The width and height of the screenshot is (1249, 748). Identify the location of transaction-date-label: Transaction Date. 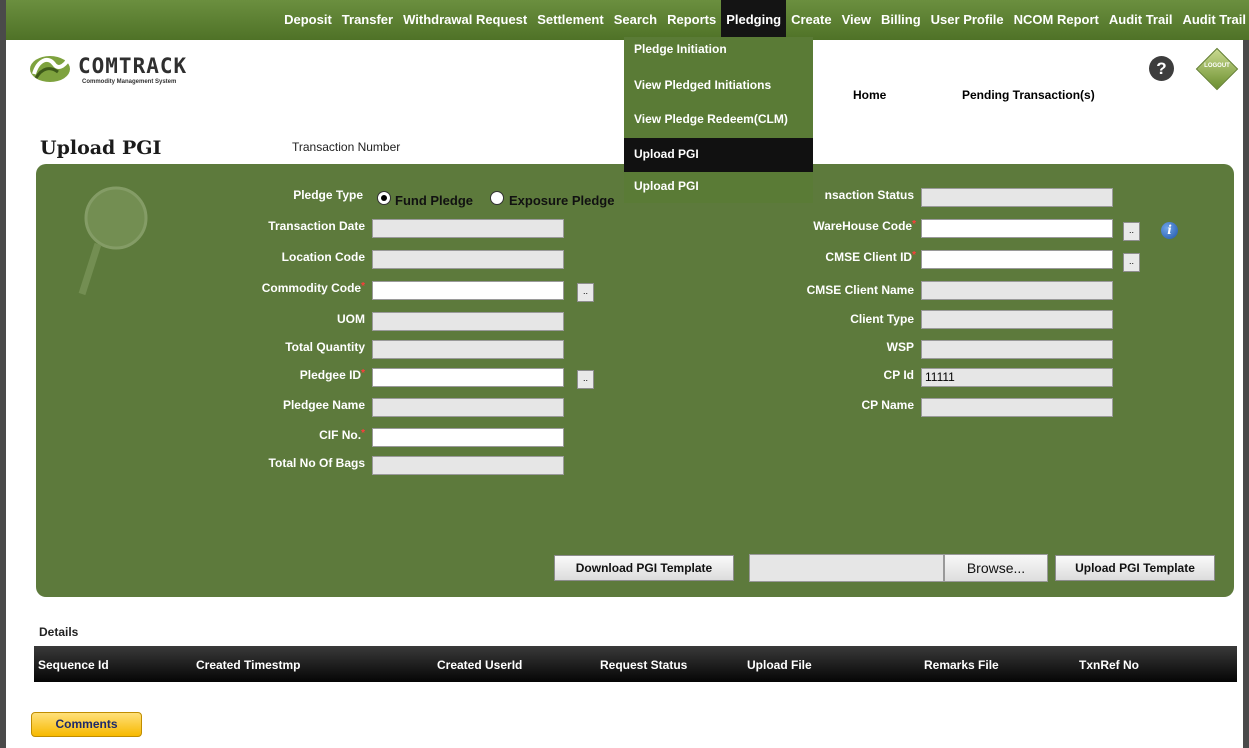
(316, 226).